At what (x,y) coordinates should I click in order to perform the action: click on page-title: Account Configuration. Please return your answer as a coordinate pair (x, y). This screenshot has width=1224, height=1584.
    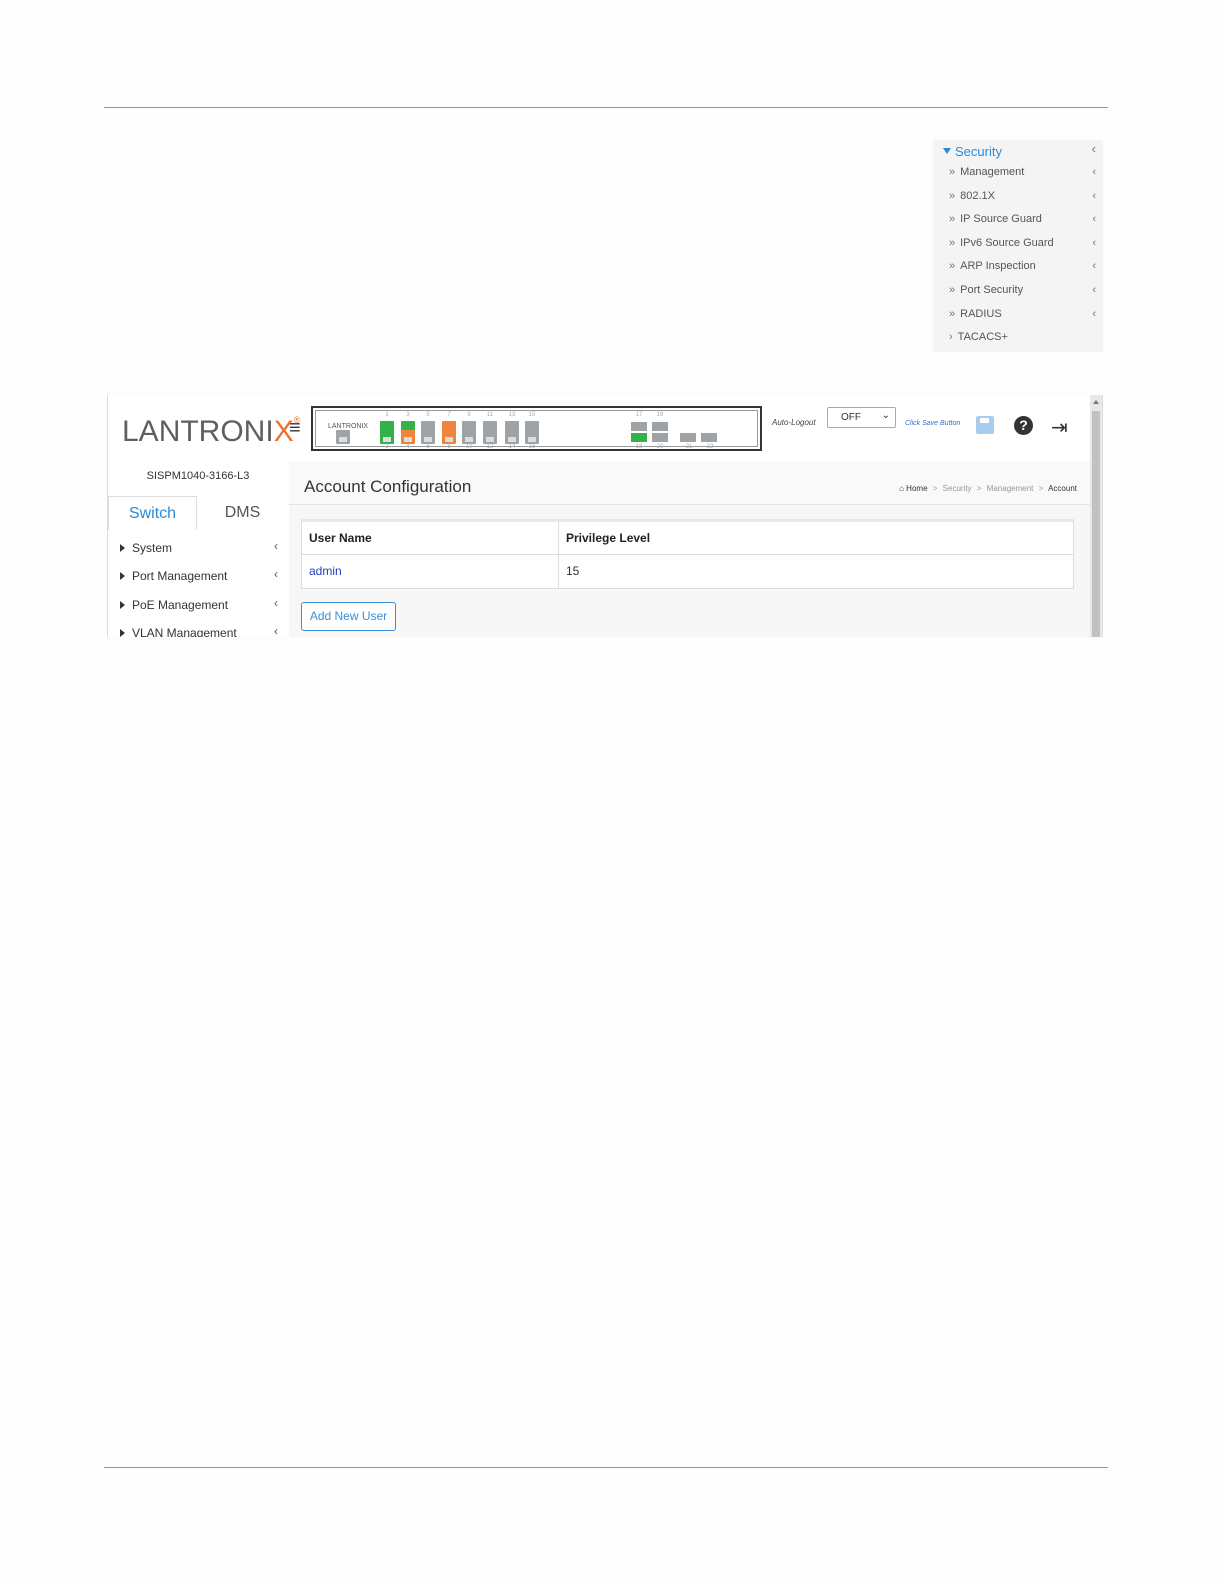
    Looking at the image, I should click on (388, 486).